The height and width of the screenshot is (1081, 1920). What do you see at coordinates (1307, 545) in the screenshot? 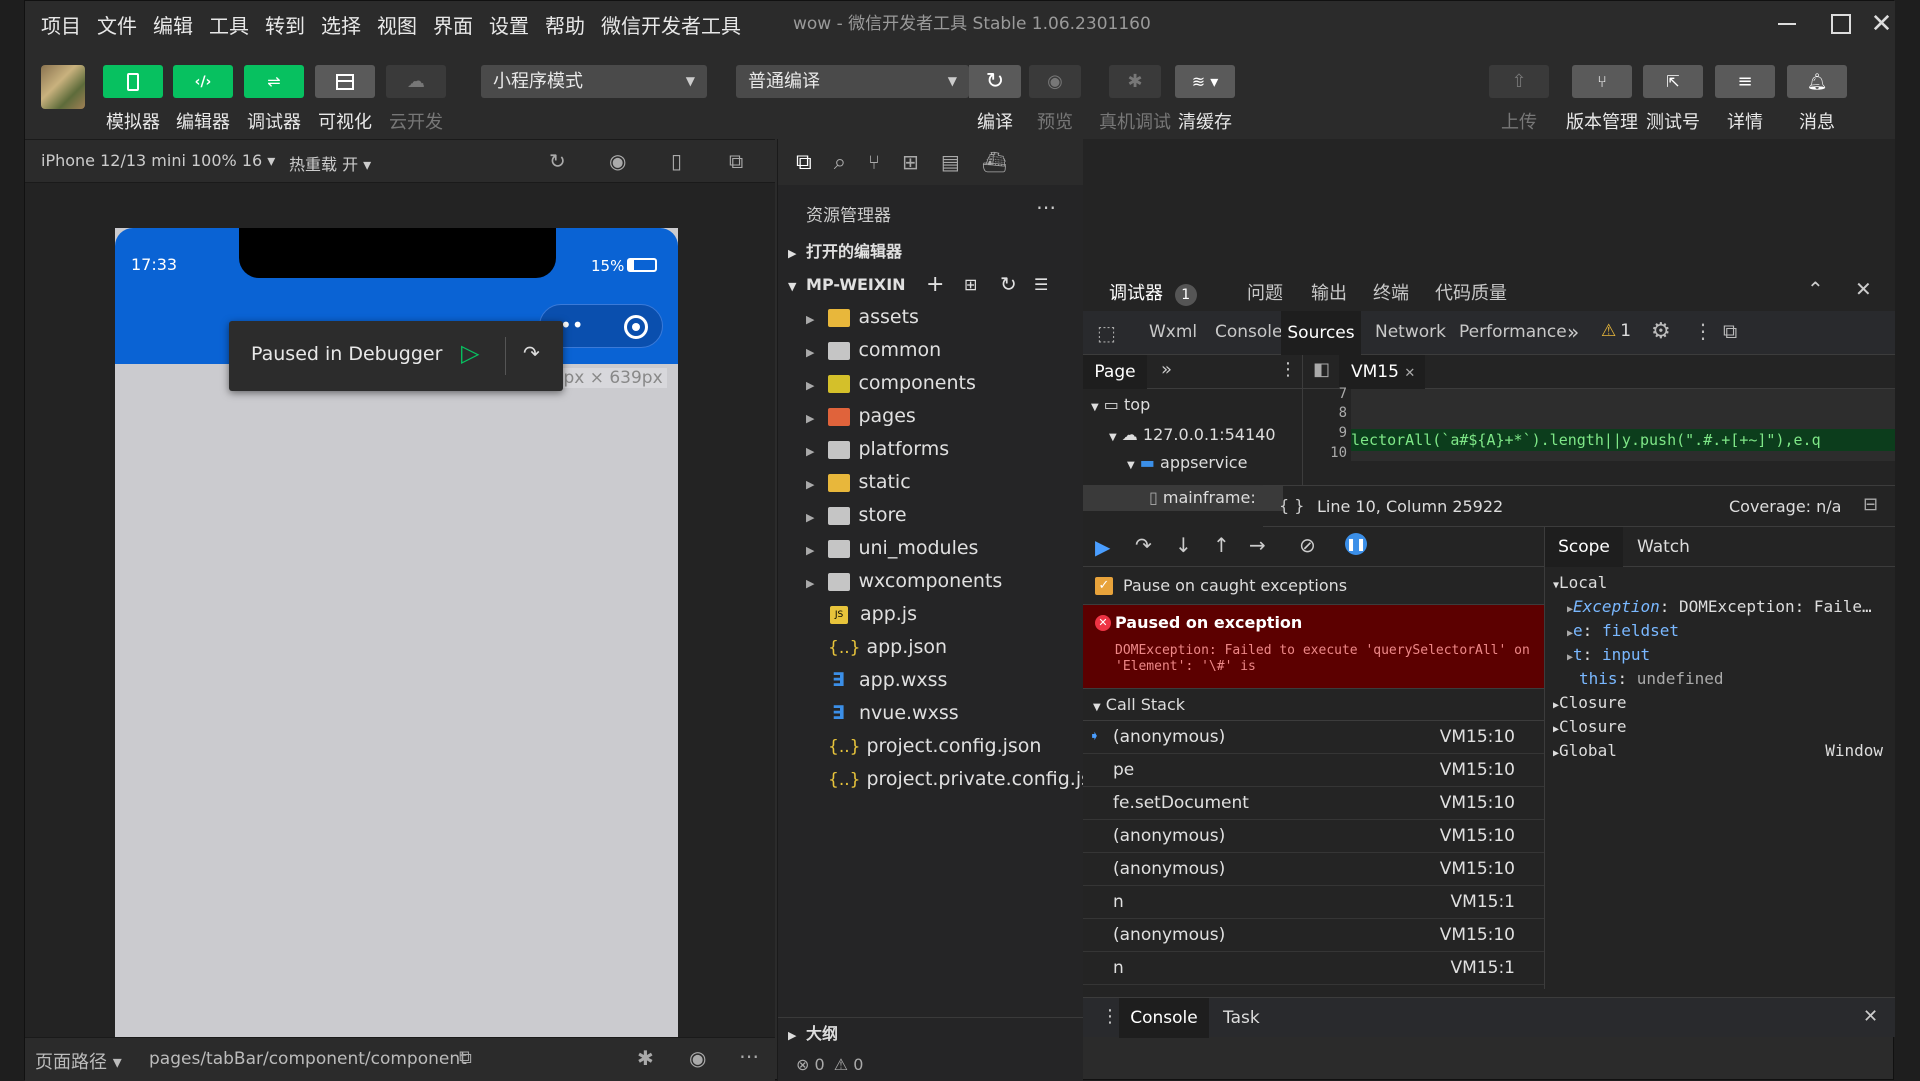
I see `deactivate-breakpoints-icon: ⊘` at bounding box center [1307, 545].